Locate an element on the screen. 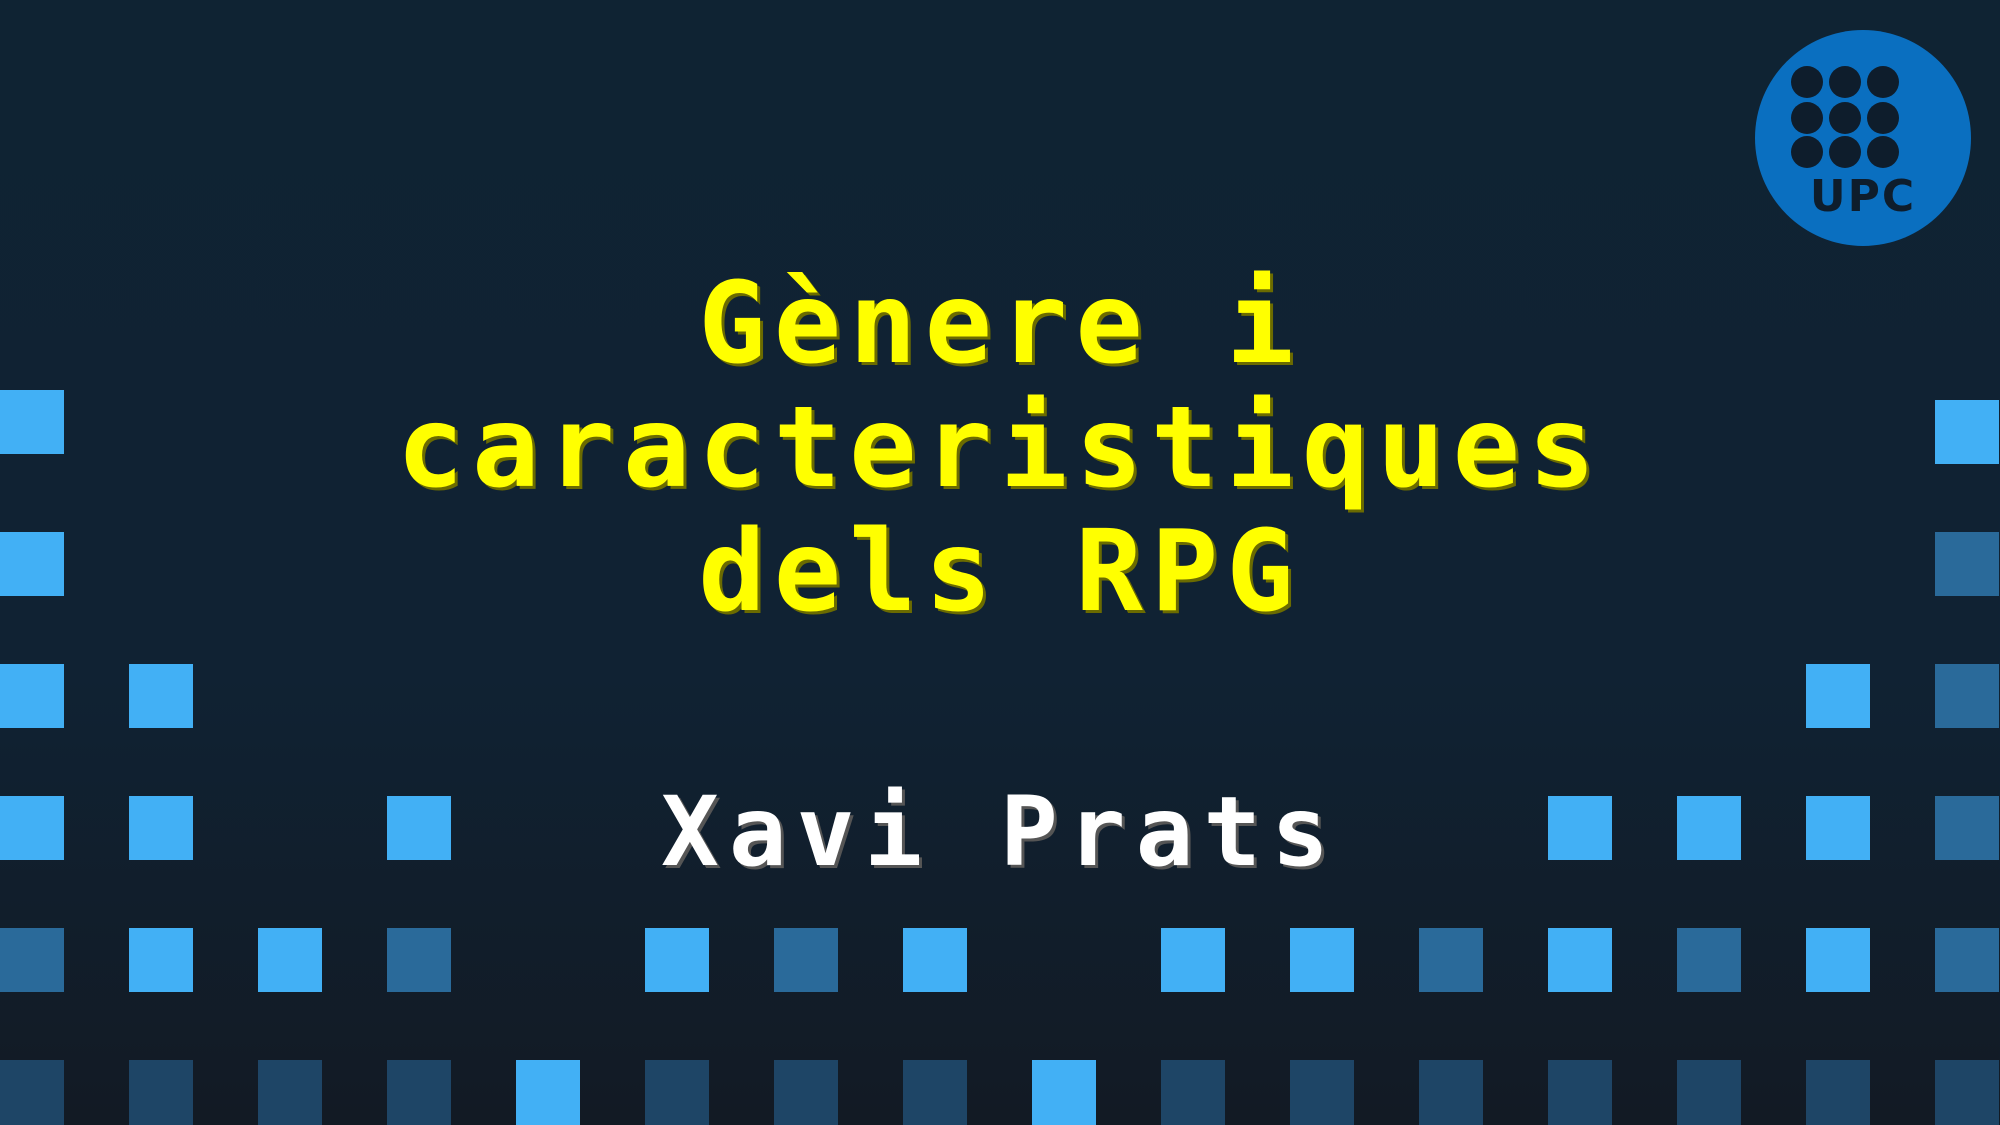  logo-text: UPC is located at coordinates (1863, 196).